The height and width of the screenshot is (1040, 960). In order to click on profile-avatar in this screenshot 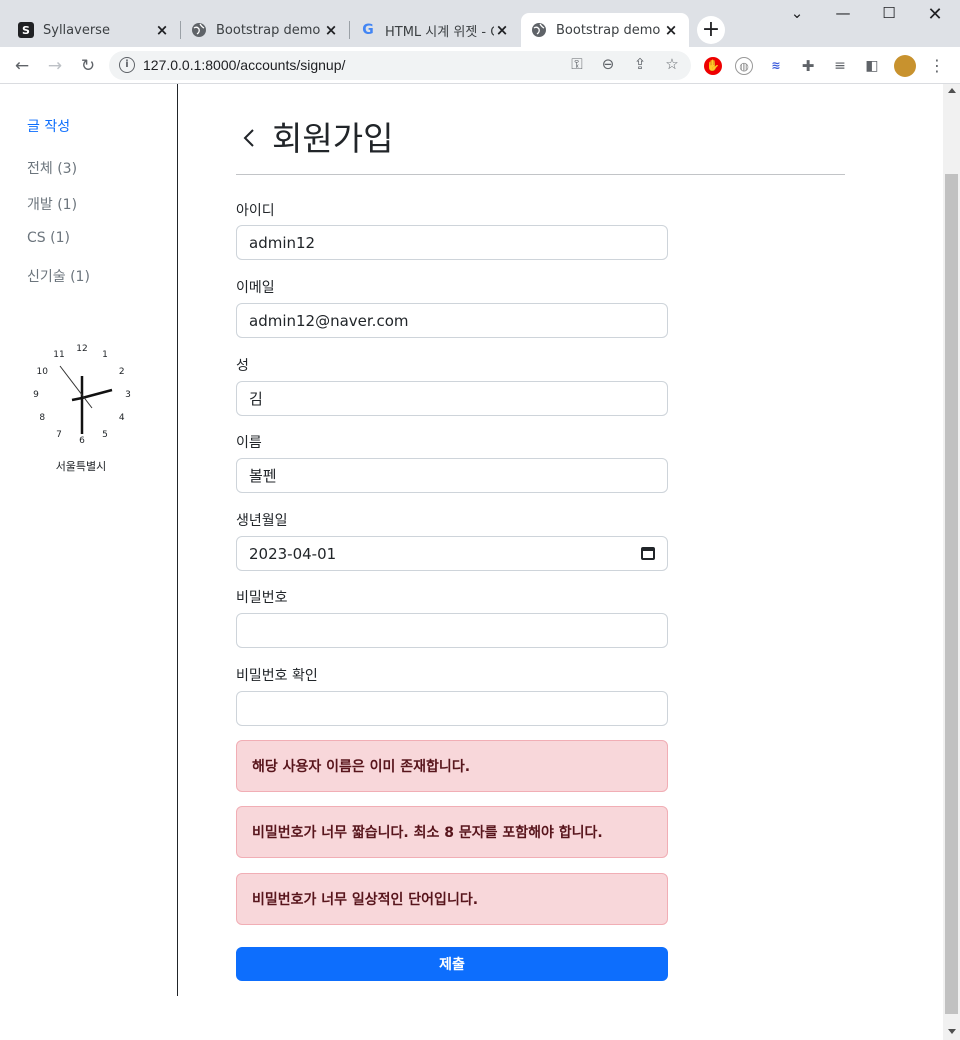, I will do `click(905, 66)`.